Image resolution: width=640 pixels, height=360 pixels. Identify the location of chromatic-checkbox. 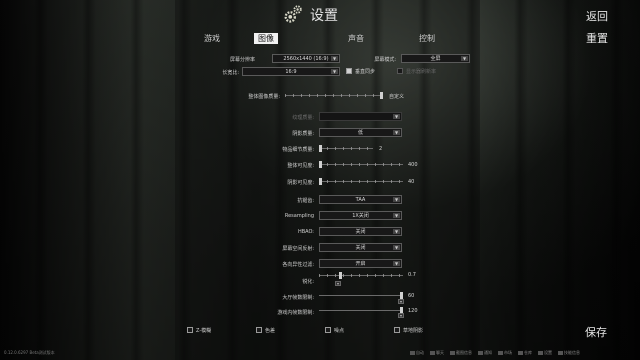
(259, 330).